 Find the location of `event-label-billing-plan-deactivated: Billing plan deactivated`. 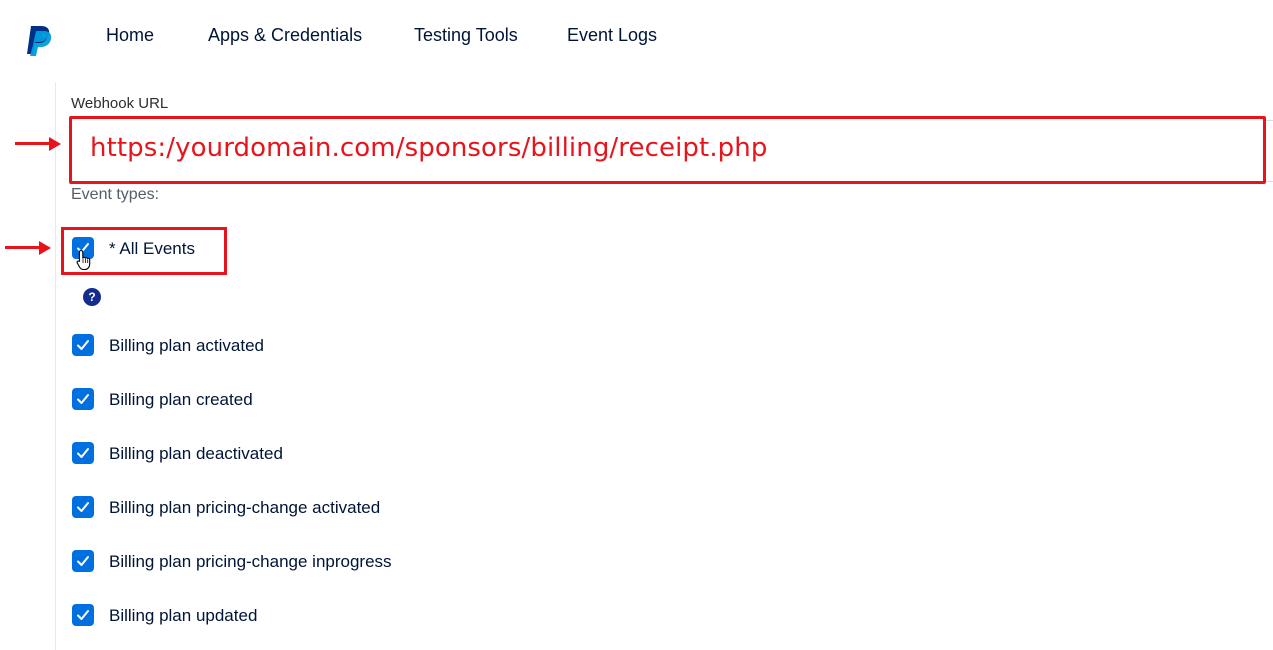

event-label-billing-plan-deactivated: Billing plan deactivated is located at coordinates (196, 453).